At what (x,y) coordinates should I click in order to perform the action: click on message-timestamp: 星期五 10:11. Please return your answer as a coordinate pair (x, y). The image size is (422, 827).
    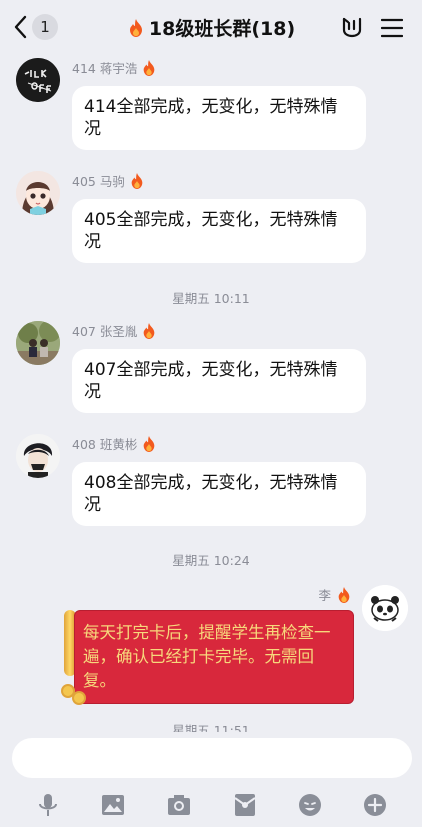
    Looking at the image, I should click on (211, 298).